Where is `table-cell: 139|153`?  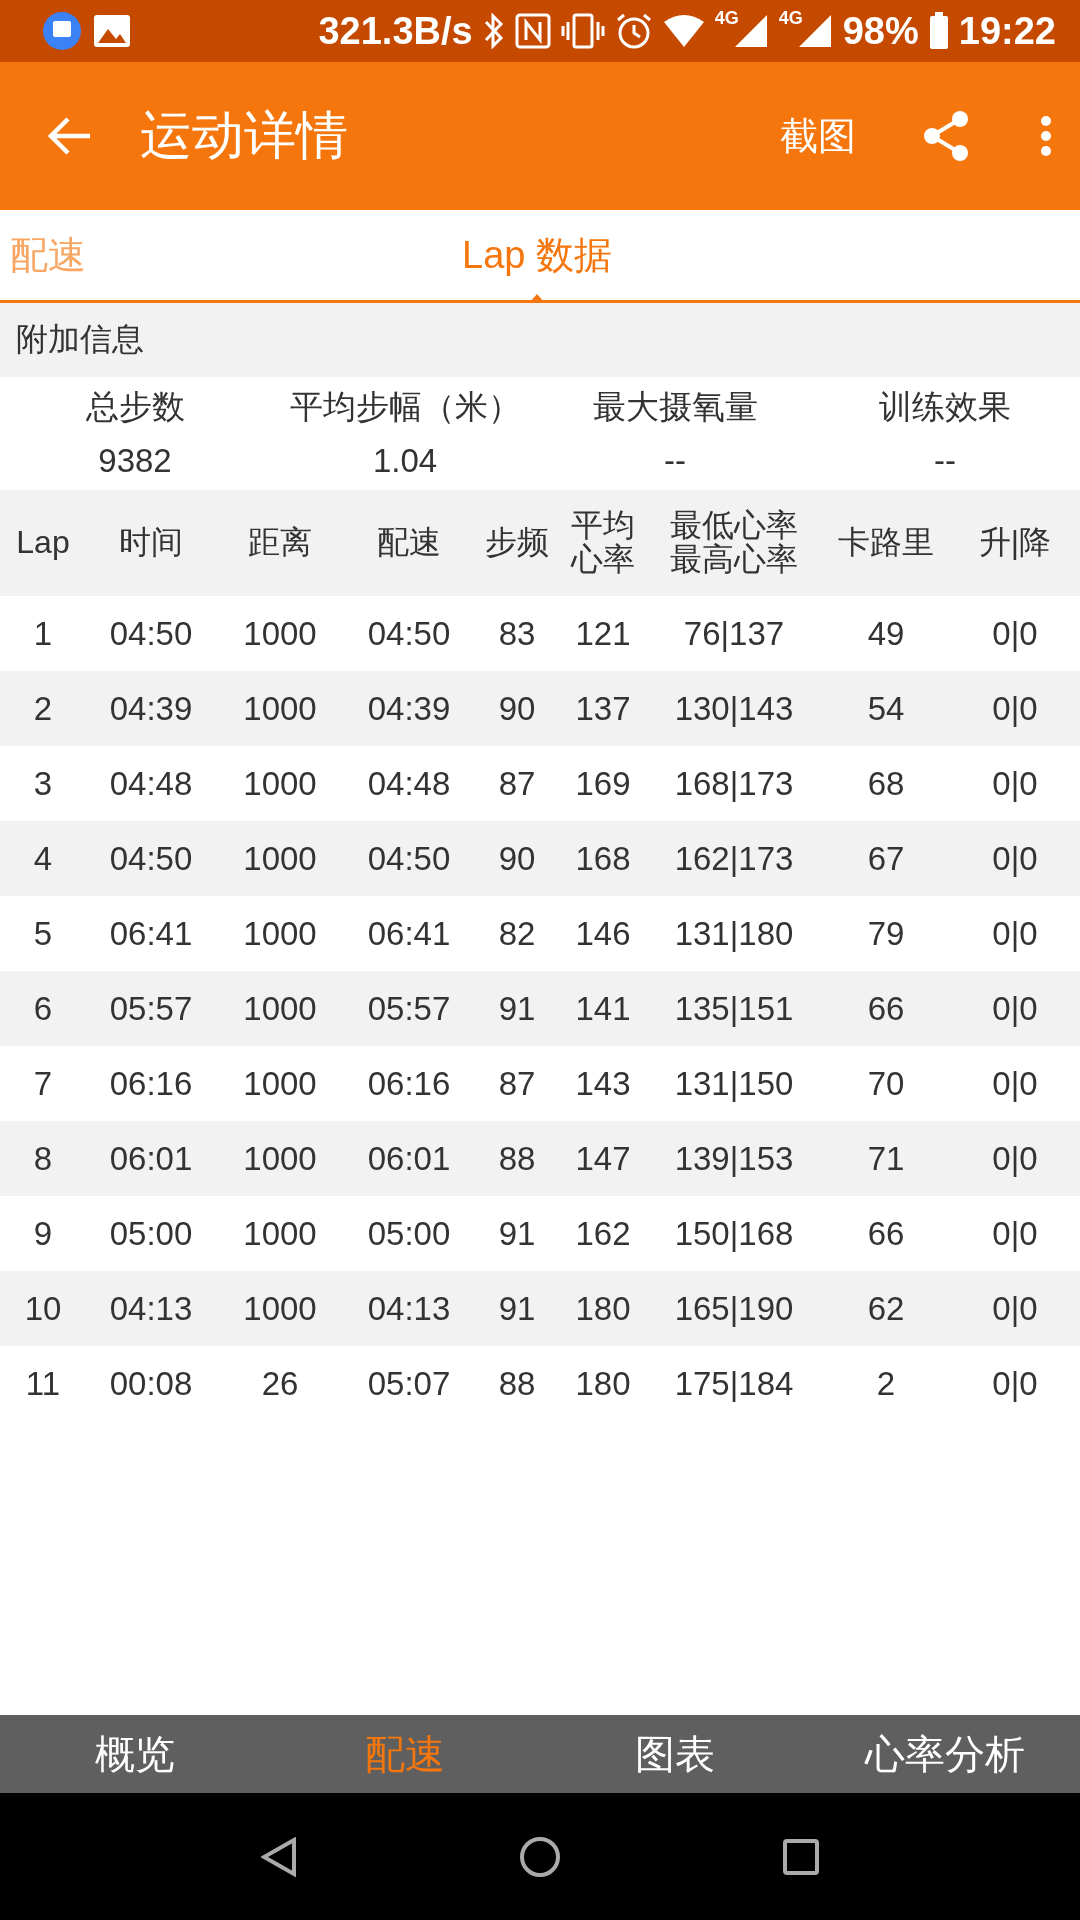 table-cell: 139|153 is located at coordinates (734, 1158).